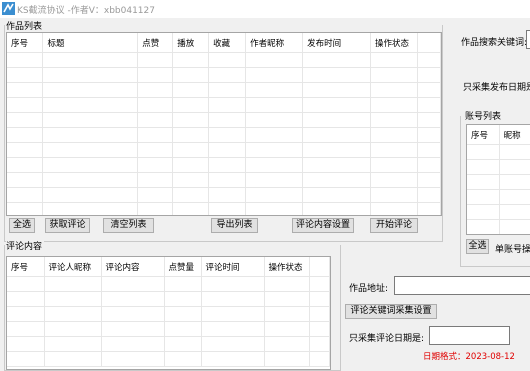 This screenshot has height=371, width=530. What do you see at coordinates (494, 43) in the screenshot?
I see `search-keyword-label: 作品搜索关键词:` at bounding box center [494, 43].